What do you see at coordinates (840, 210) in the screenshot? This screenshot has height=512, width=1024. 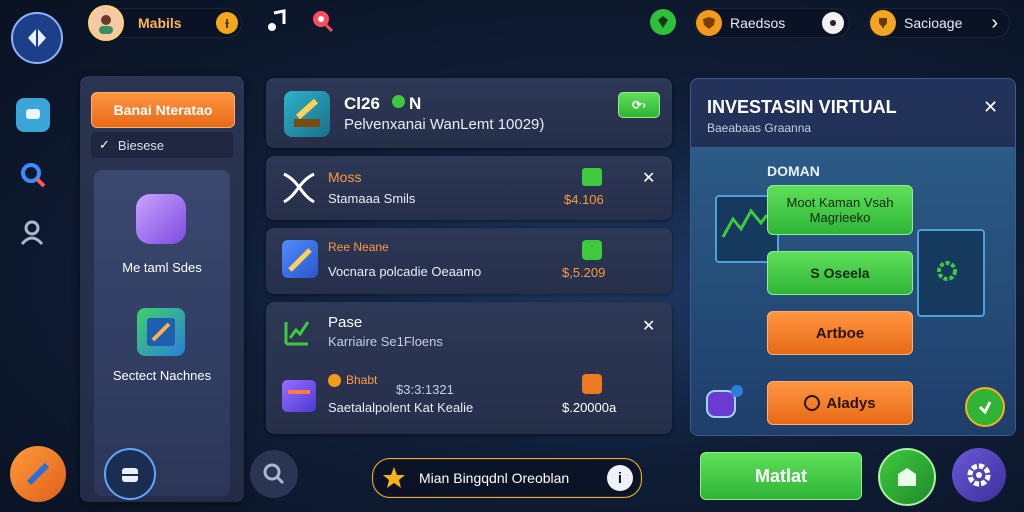 I see `invest-button-1: Moot Kaman Vsah Magrieeko` at bounding box center [840, 210].